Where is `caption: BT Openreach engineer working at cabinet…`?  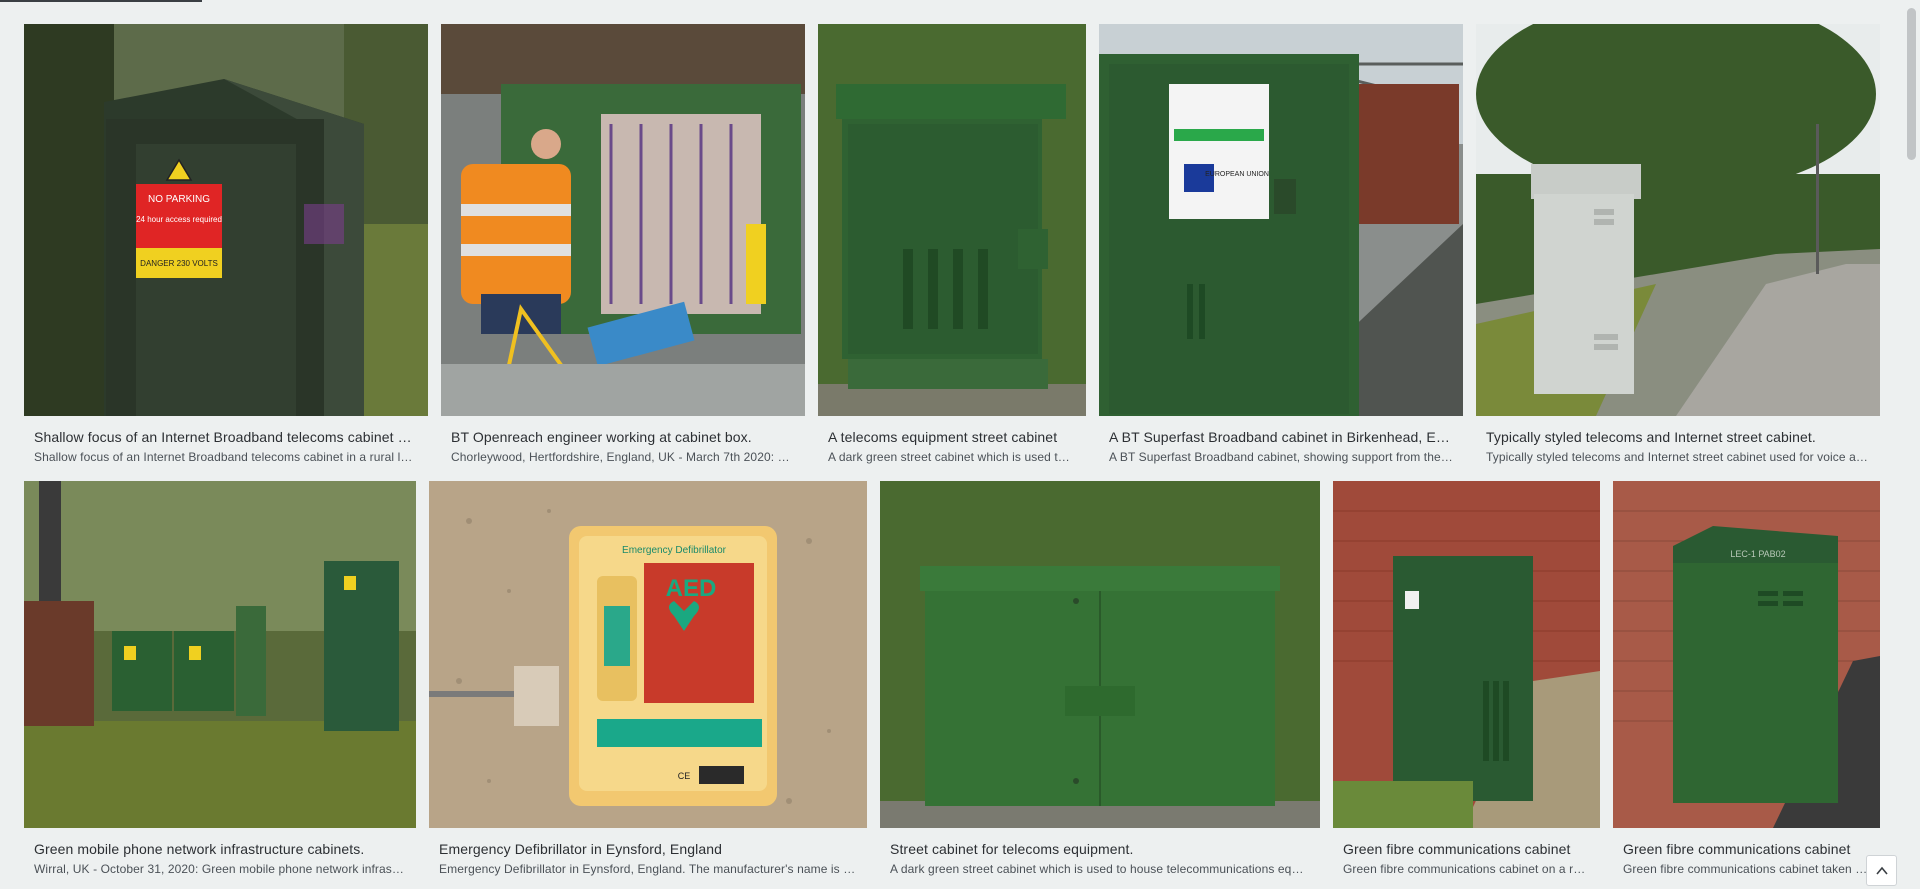
caption: BT Openreach engineer working at cabinet… is located at coordinates (623, 440).